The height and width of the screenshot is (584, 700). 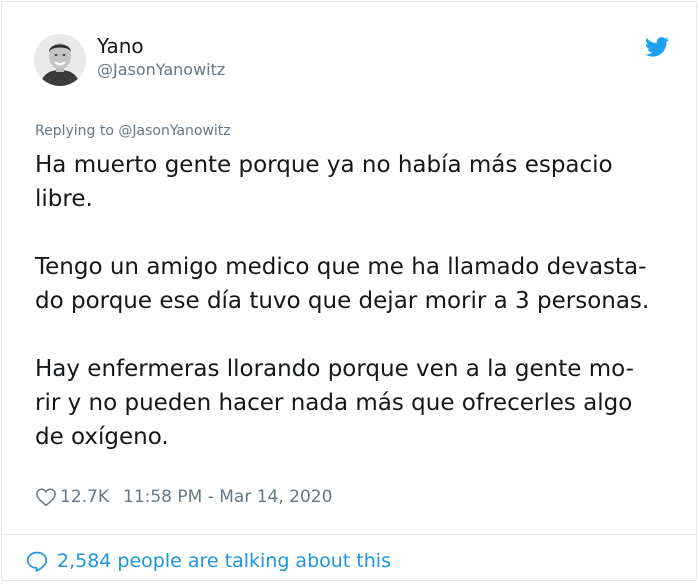 I want to click on divider, so click(x=350, y=534).